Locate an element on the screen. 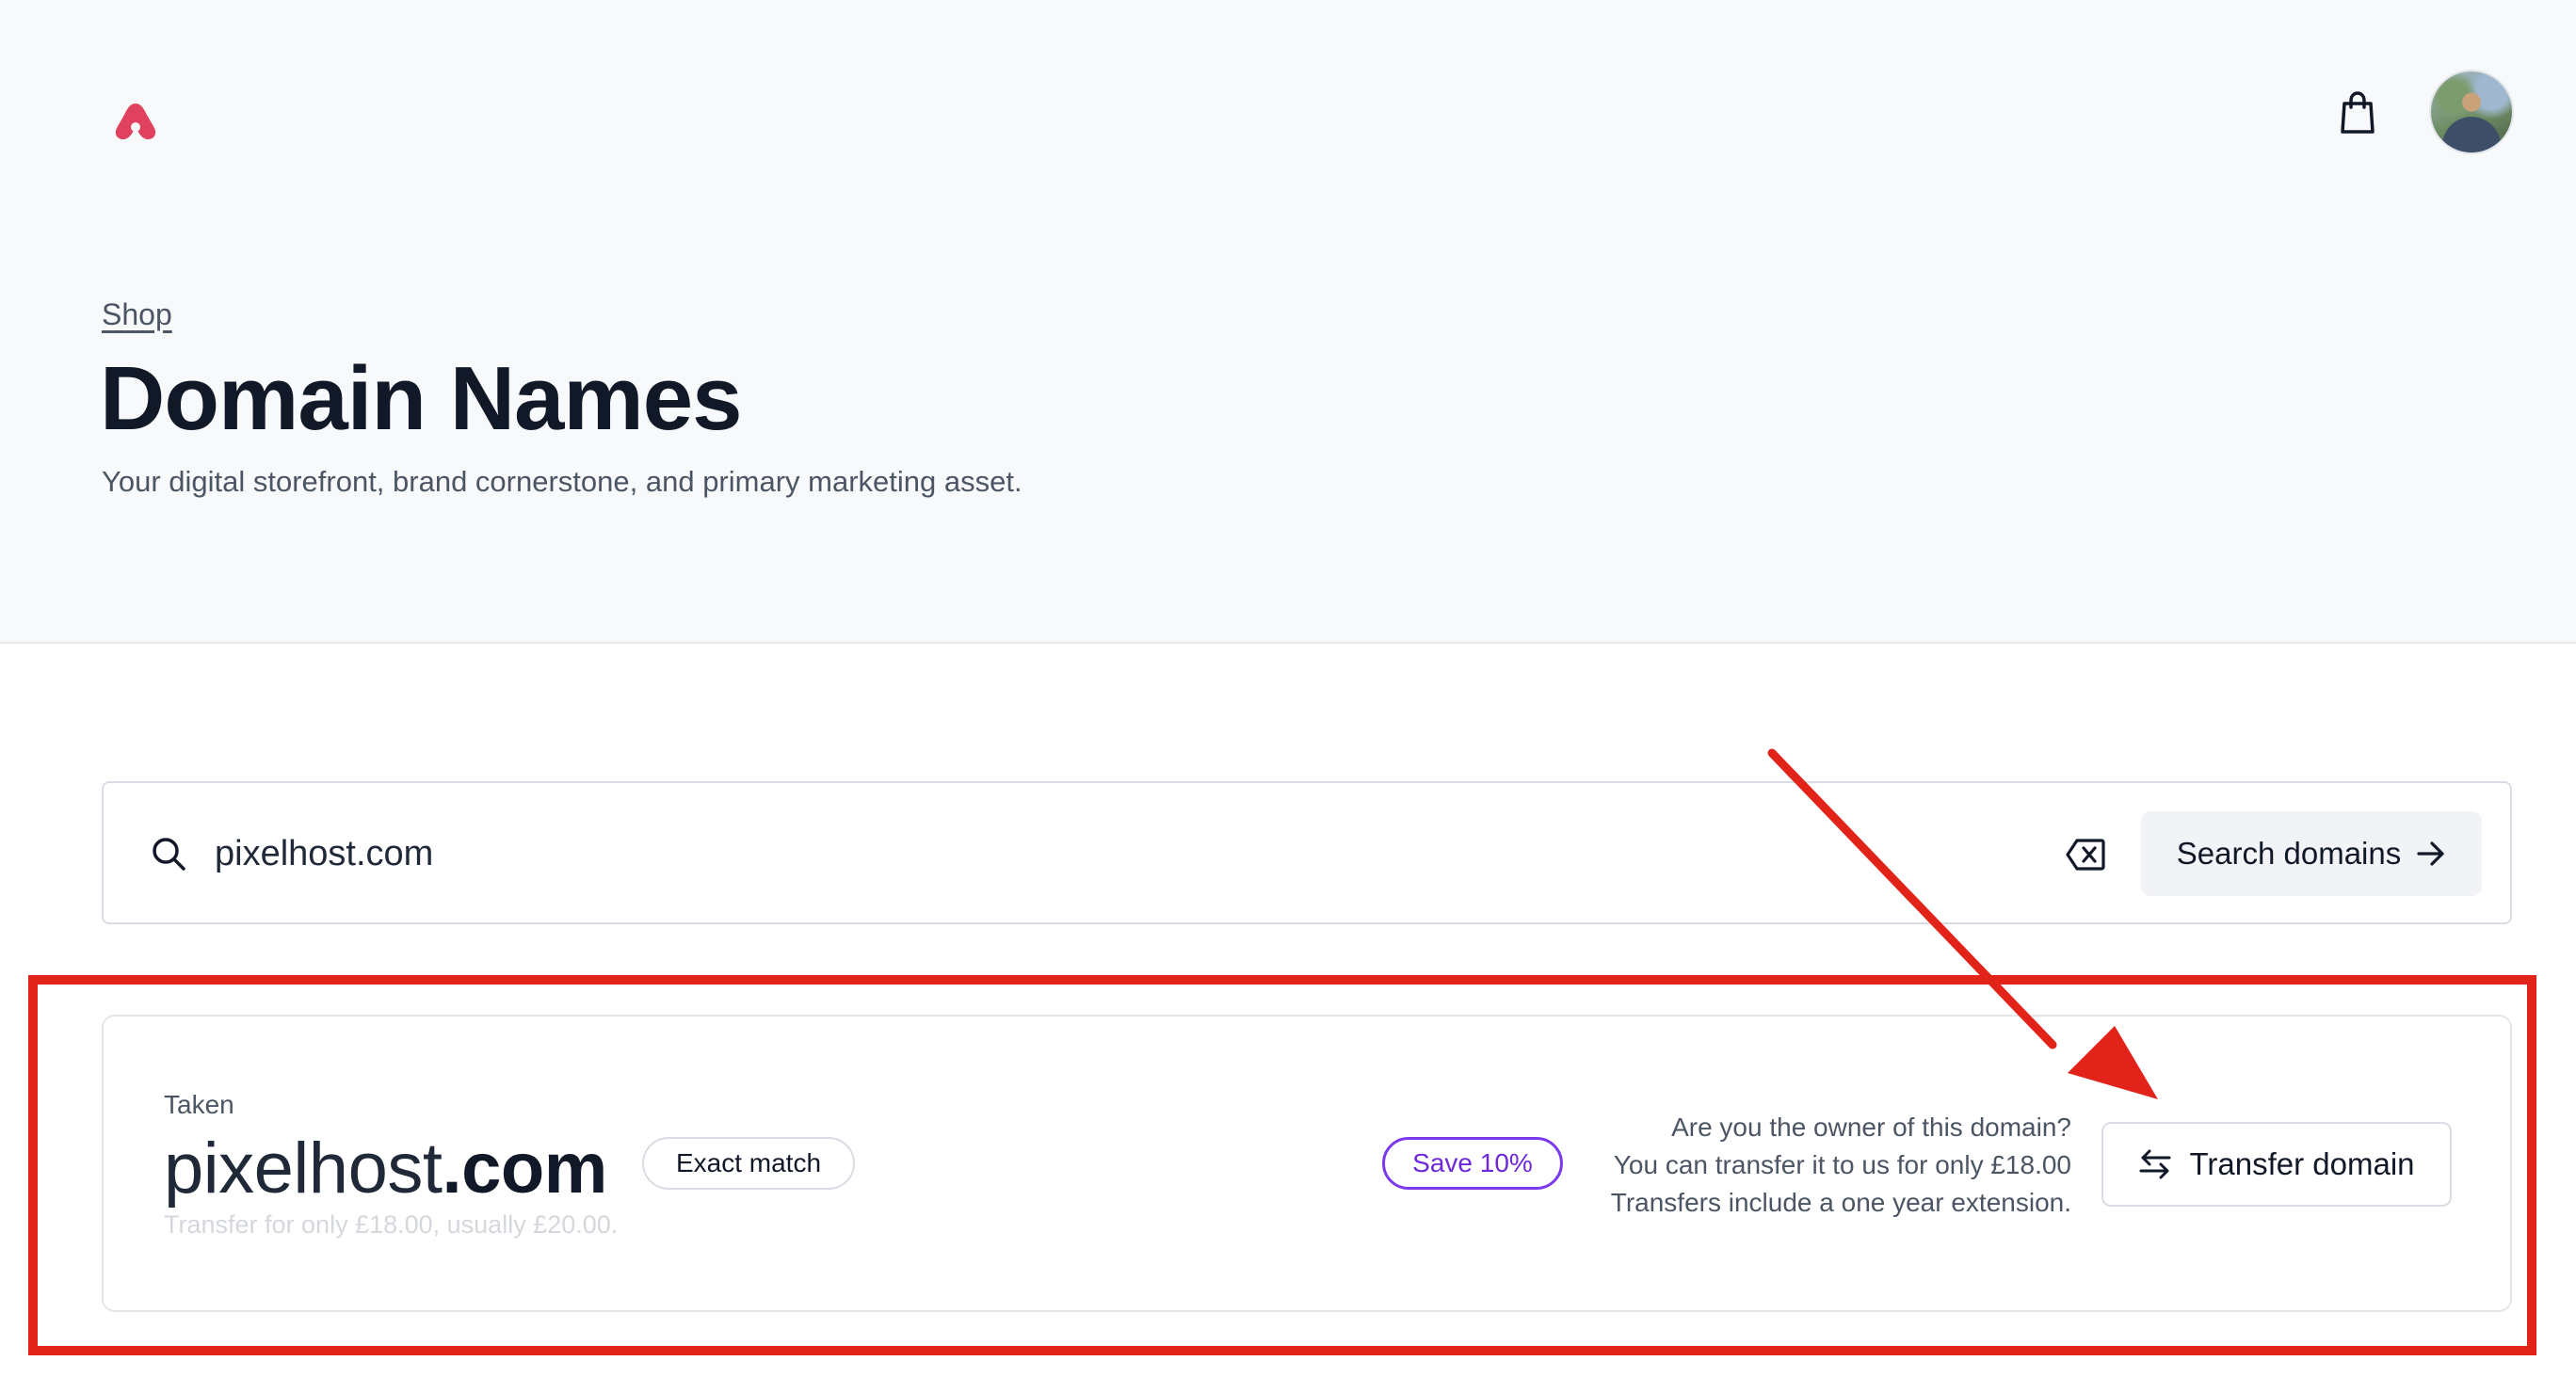 The width and height of the screenshot is (2576, 1393). shopping-bag-icon is located at coordinates (2357, 113).